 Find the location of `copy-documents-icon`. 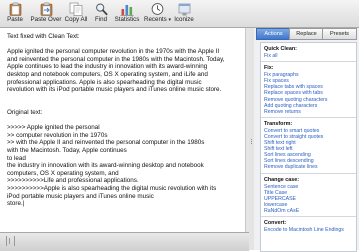

copy-documents-icon is located at coordinates (76, 9).